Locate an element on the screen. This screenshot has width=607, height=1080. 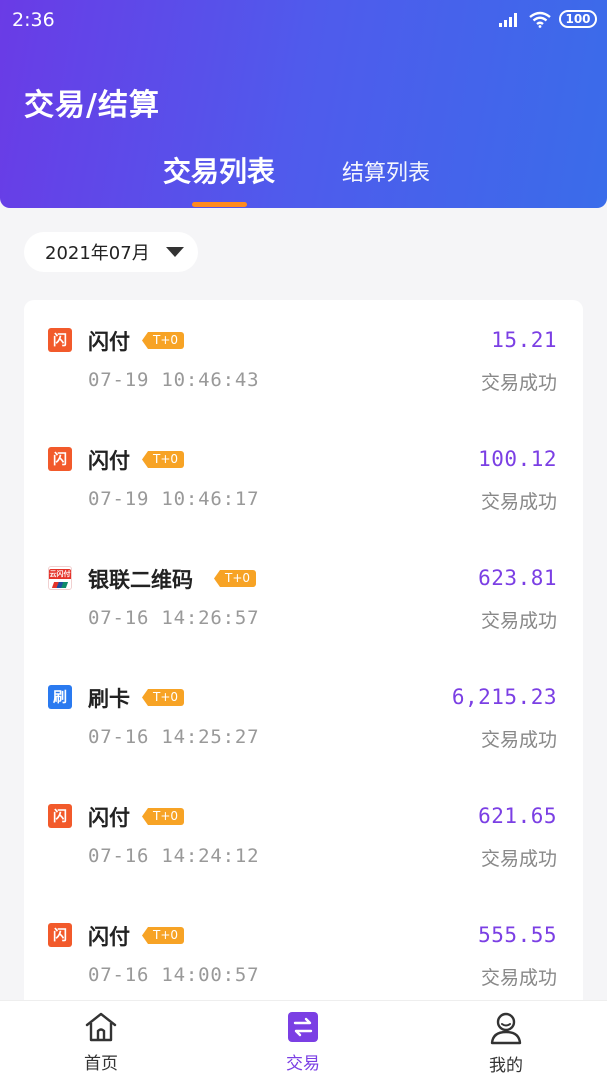
transaction-row: 闪 闪付 T+0 15.21 07-19 10:46:43 交易成功 is located at coordinates (303, 359).